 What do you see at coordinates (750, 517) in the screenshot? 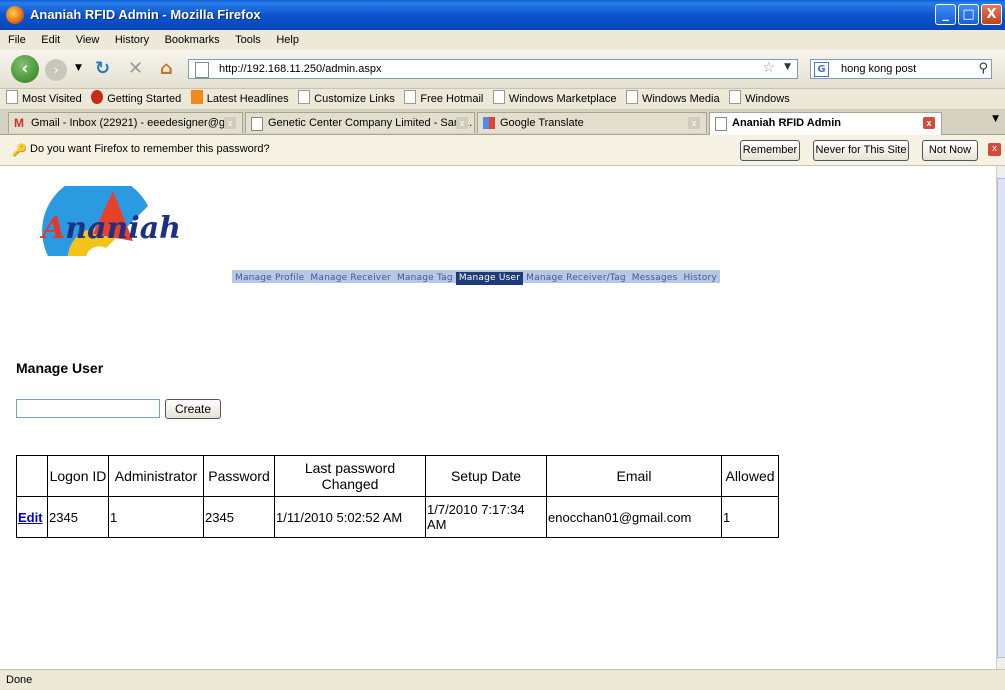
I see `table-cell-allowed: 1` at bounding box center [750, 517].